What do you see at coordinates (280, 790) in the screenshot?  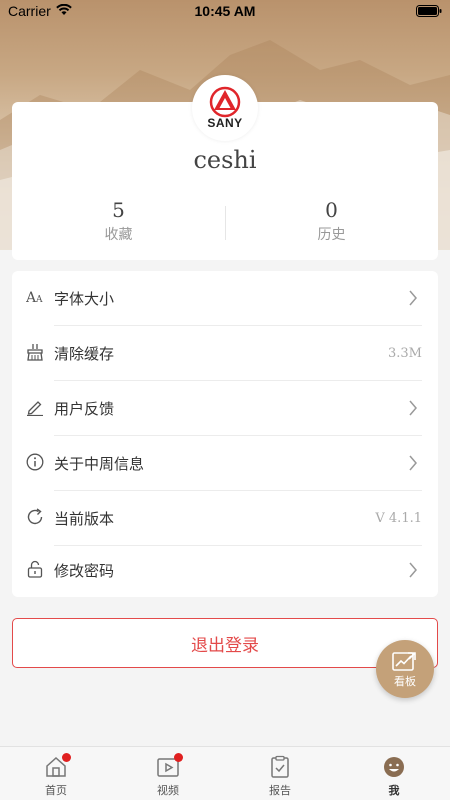 I see `tab-label: 报告` at bounding box center [280, 790].